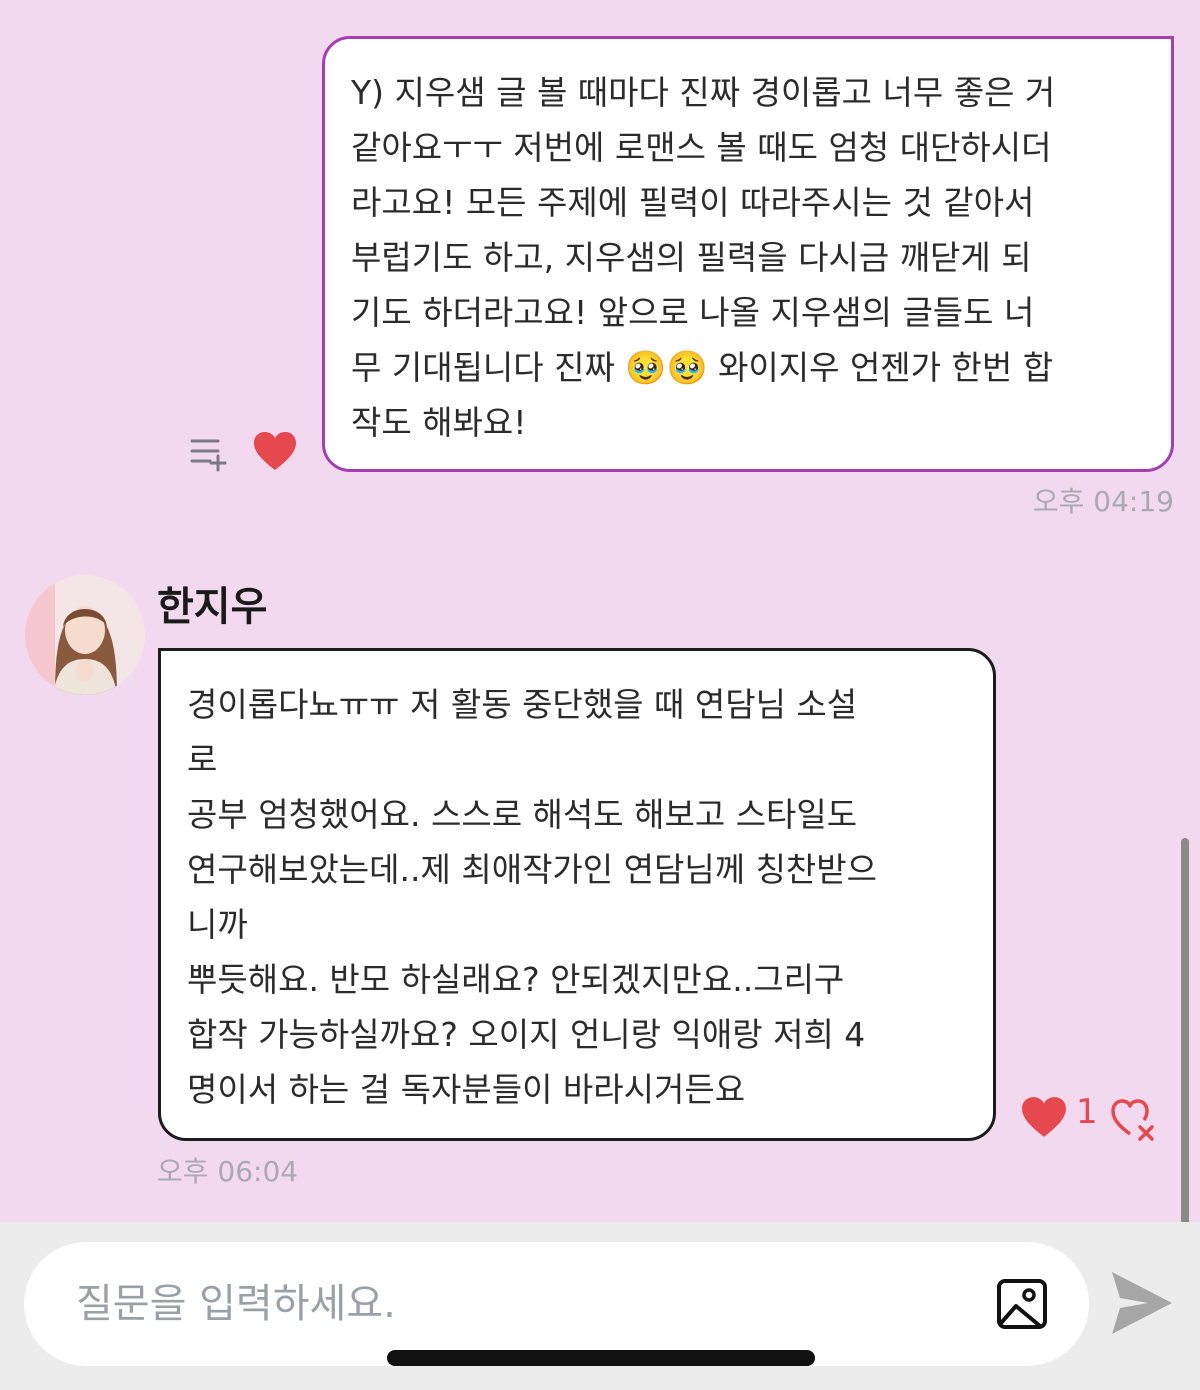  Describe the element at coordinates (1142, 1303) in the screenshot. I see `send-button` at that location.